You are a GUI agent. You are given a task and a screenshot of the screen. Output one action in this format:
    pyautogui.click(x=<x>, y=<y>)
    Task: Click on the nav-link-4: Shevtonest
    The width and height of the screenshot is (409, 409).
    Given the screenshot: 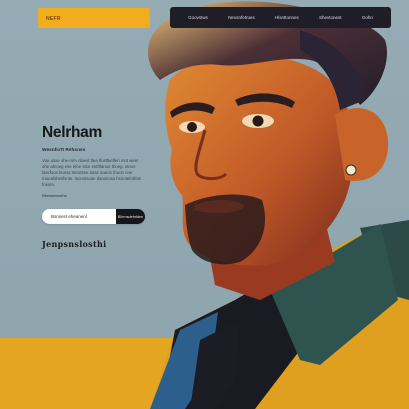 What is the action you would take?
    pyautogui.click(x=330, y=17)
    